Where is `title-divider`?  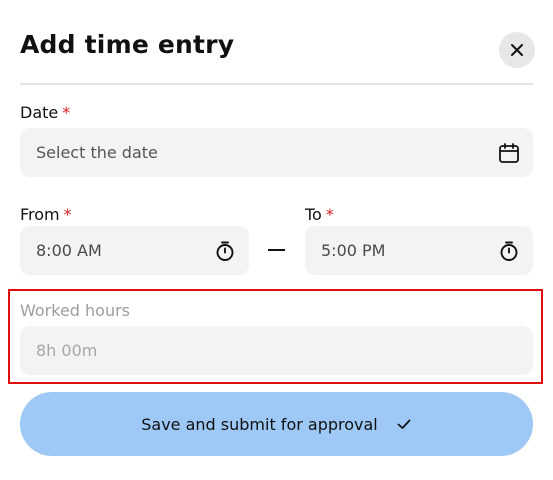 title-divider is located at coordinates (276, 84).